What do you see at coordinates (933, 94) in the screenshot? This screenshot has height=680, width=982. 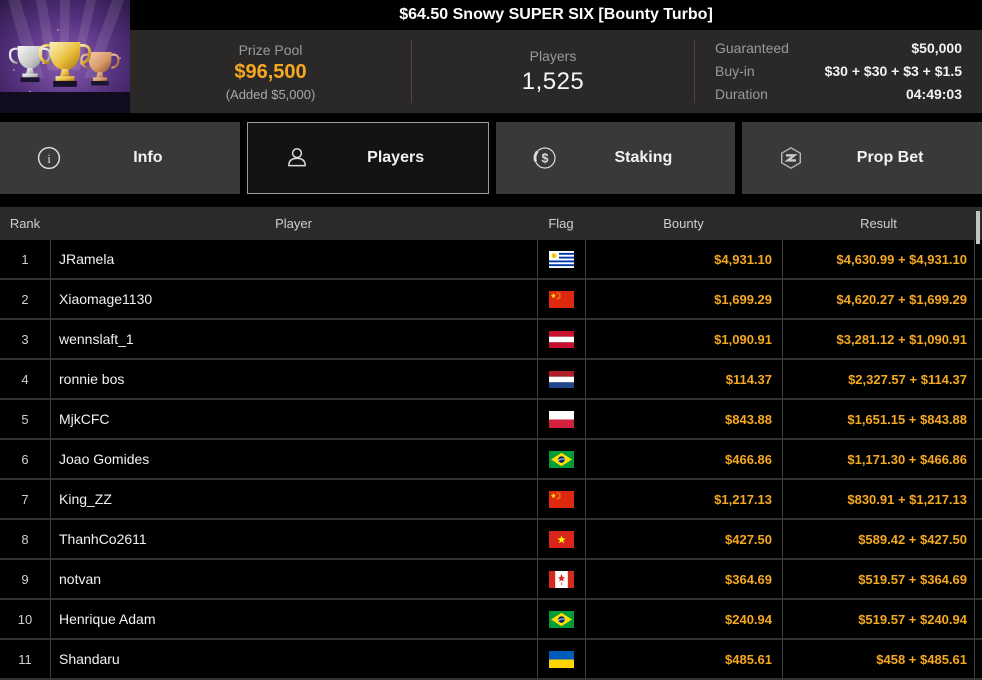 I see `detail-value: 04:49:03` at bounding box center [933, 94].